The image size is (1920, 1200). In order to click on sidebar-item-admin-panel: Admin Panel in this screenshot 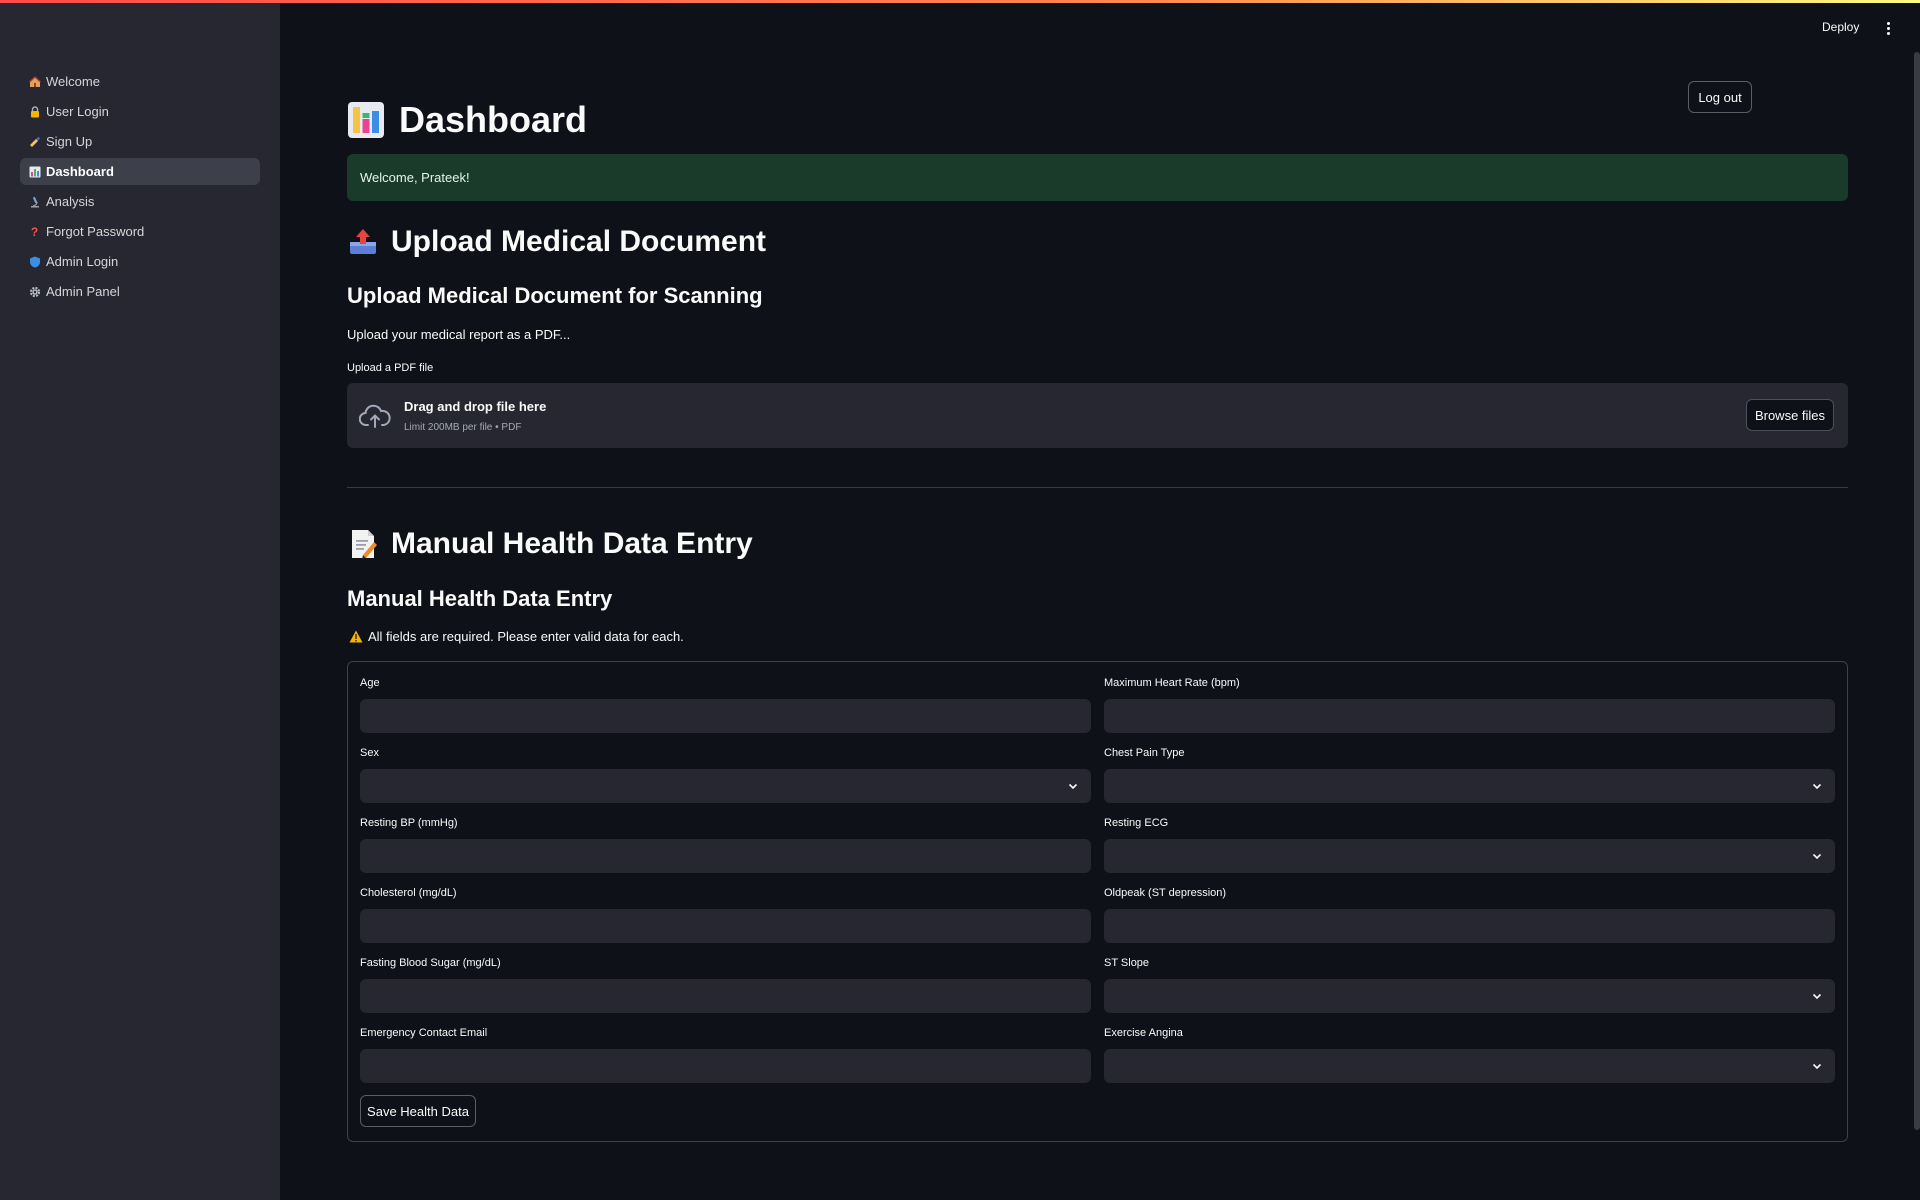, I will do `click(140, 291)`.